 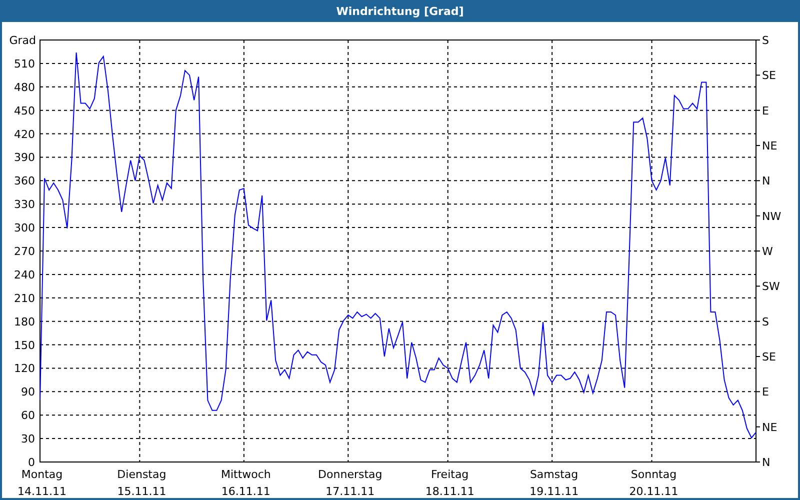 What do you see at coordinates (24, 157) in the screenshot?
I see `y-tick-label: 390` at bounding box center [24, 157].